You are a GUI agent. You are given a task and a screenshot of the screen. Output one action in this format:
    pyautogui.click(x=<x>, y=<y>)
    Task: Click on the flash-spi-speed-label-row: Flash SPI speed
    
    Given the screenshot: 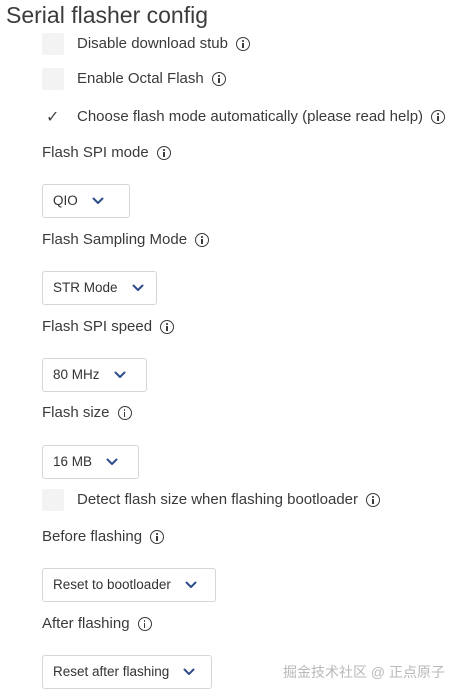 What is the action you would take?
    pyautogui.click(x=108, y=327)
    